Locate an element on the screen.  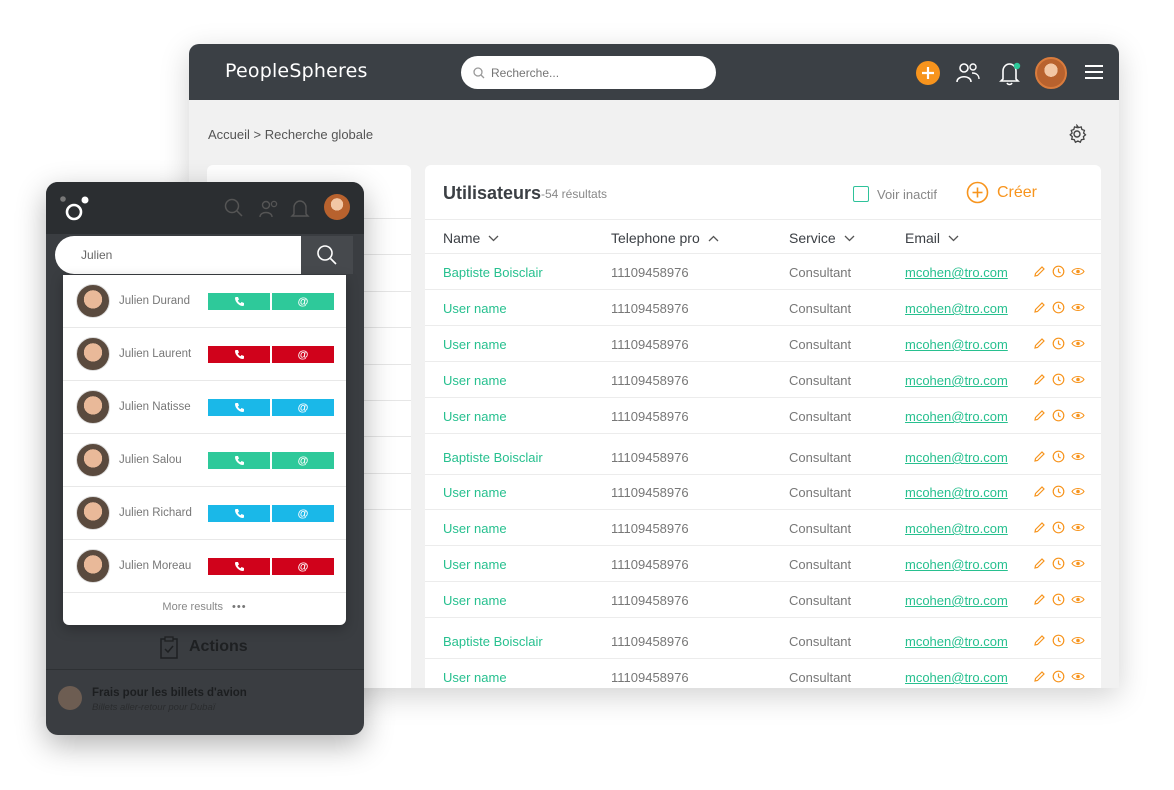
voir-inactif-toggle: Voir inactif is located at coordinates (895, 194).